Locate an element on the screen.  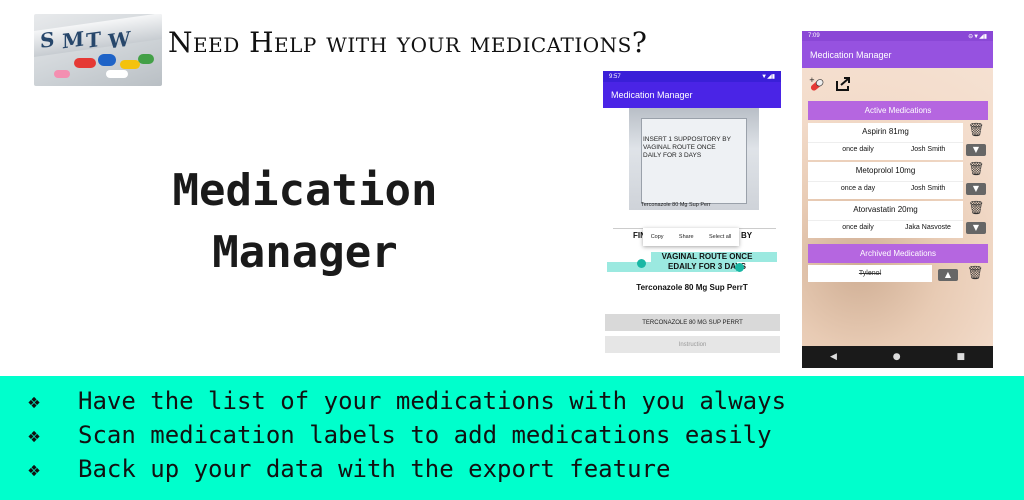
medication-name: Metoprolol 10mg is located at coordinates (885, 170).